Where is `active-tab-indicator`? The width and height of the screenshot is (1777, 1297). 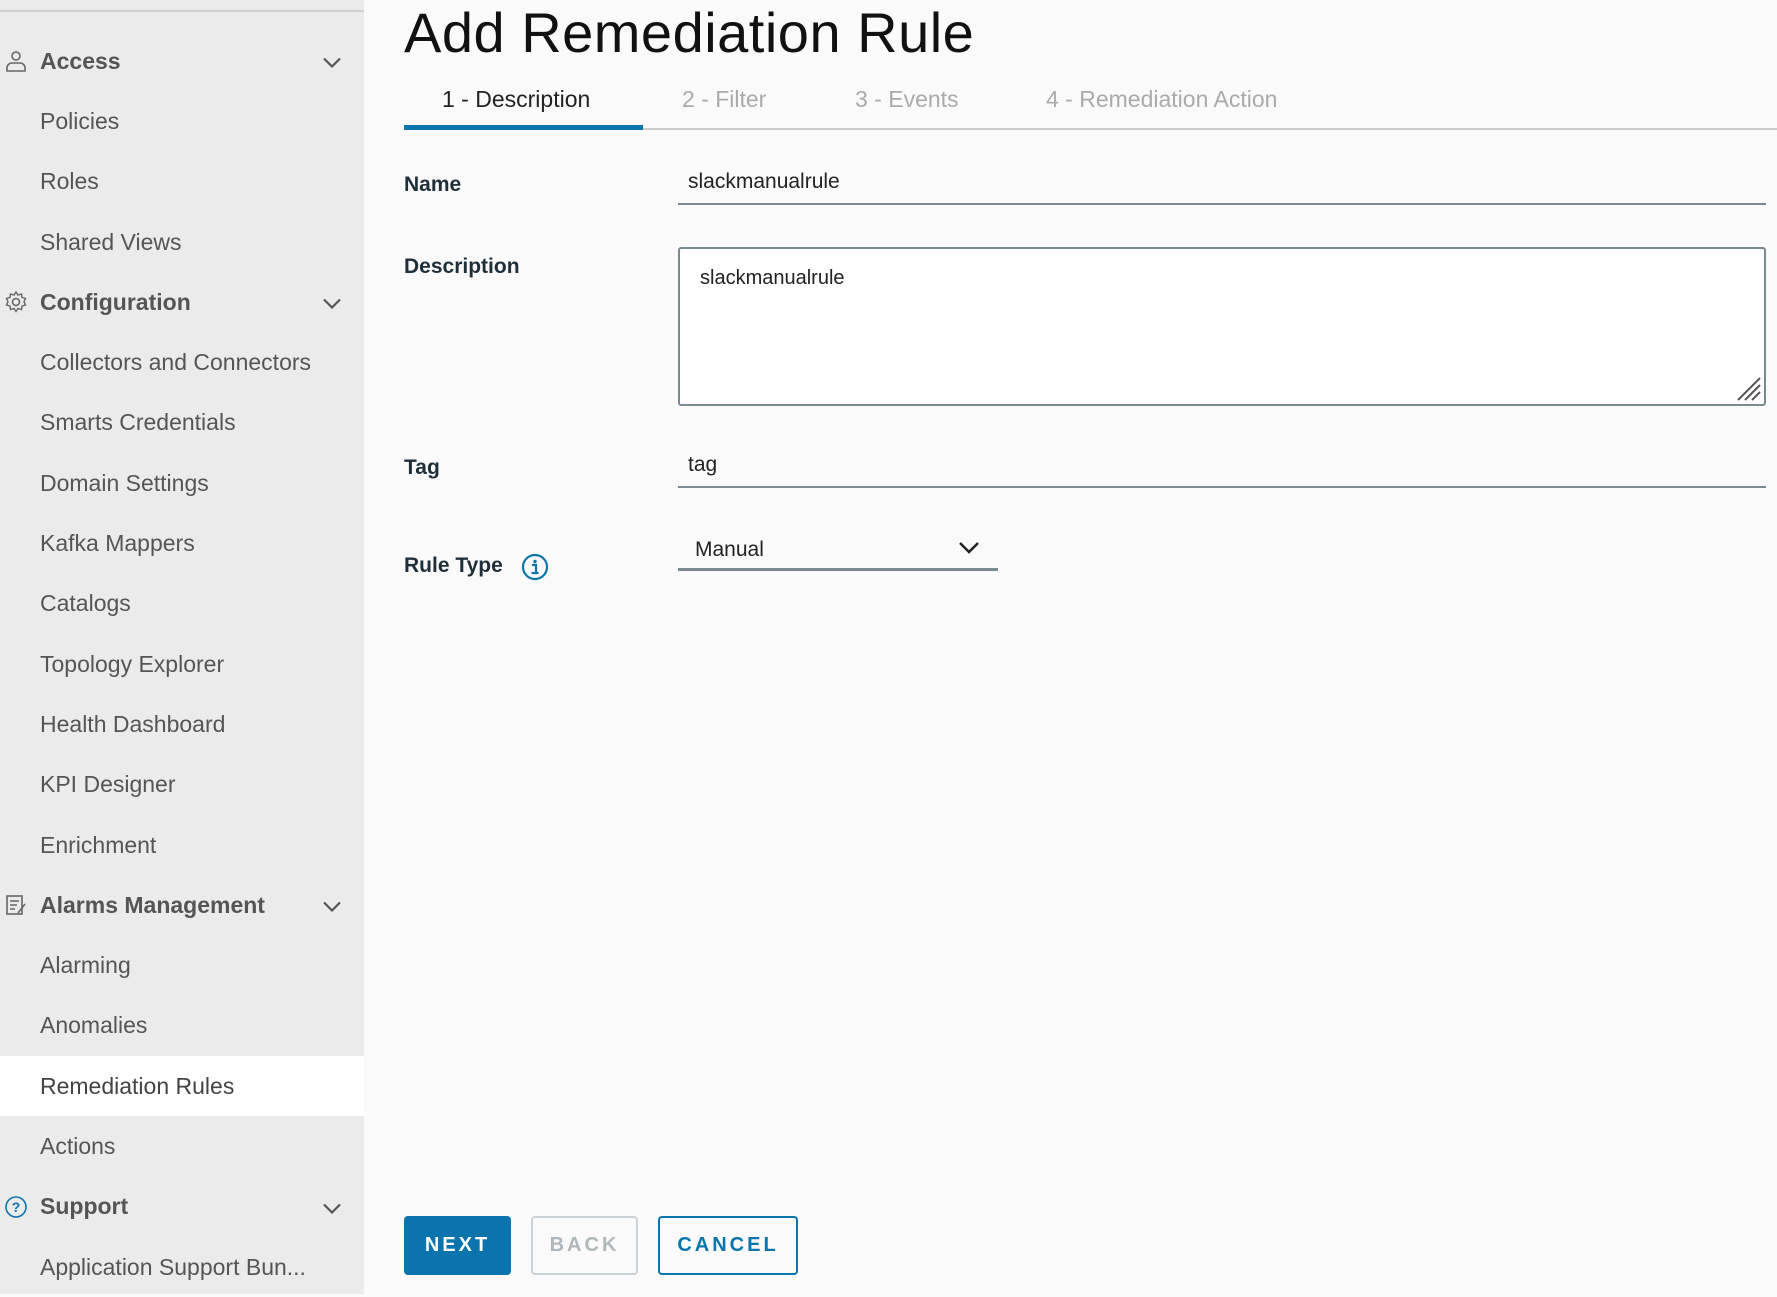 active-tab-indicator is located at coordinates (523, 127).